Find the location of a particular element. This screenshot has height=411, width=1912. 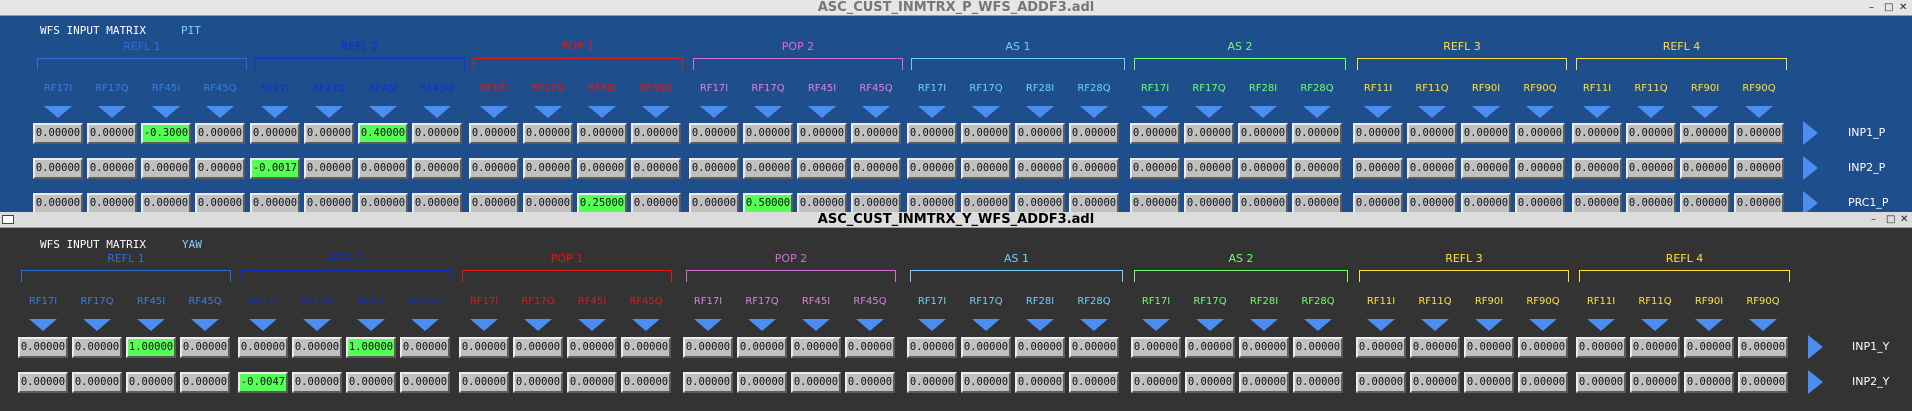

minimize-icon: – is located at coordinates (1873, 219).